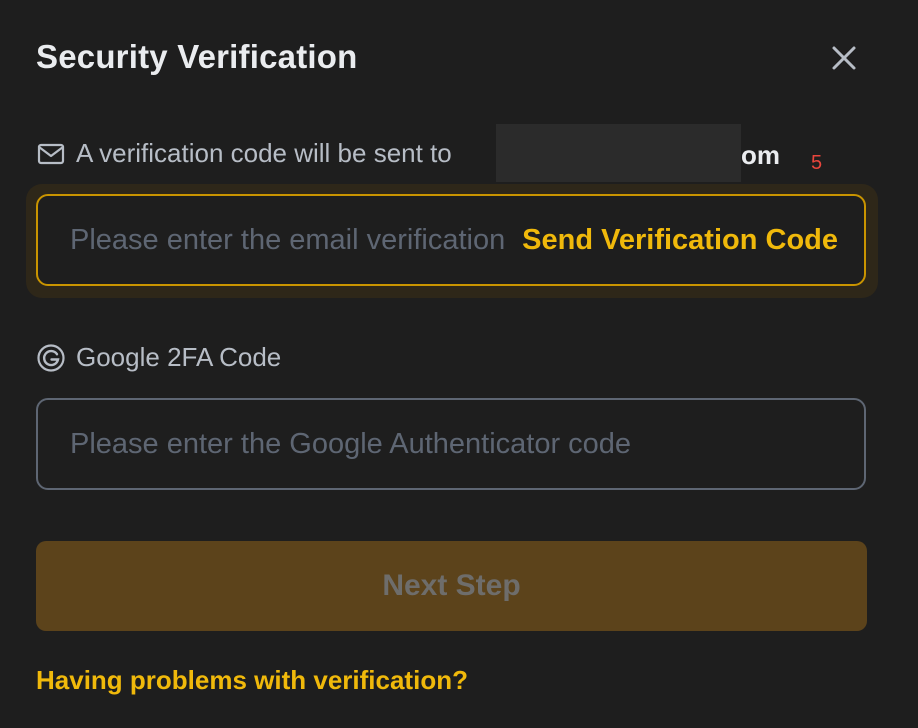 The height and width of the screenshot is (728, 918). What do you see at coordinates (252, 680) in the screenshot?
I see `verification-help-link: Having problems with verification?` at bounding box center [252, 680].